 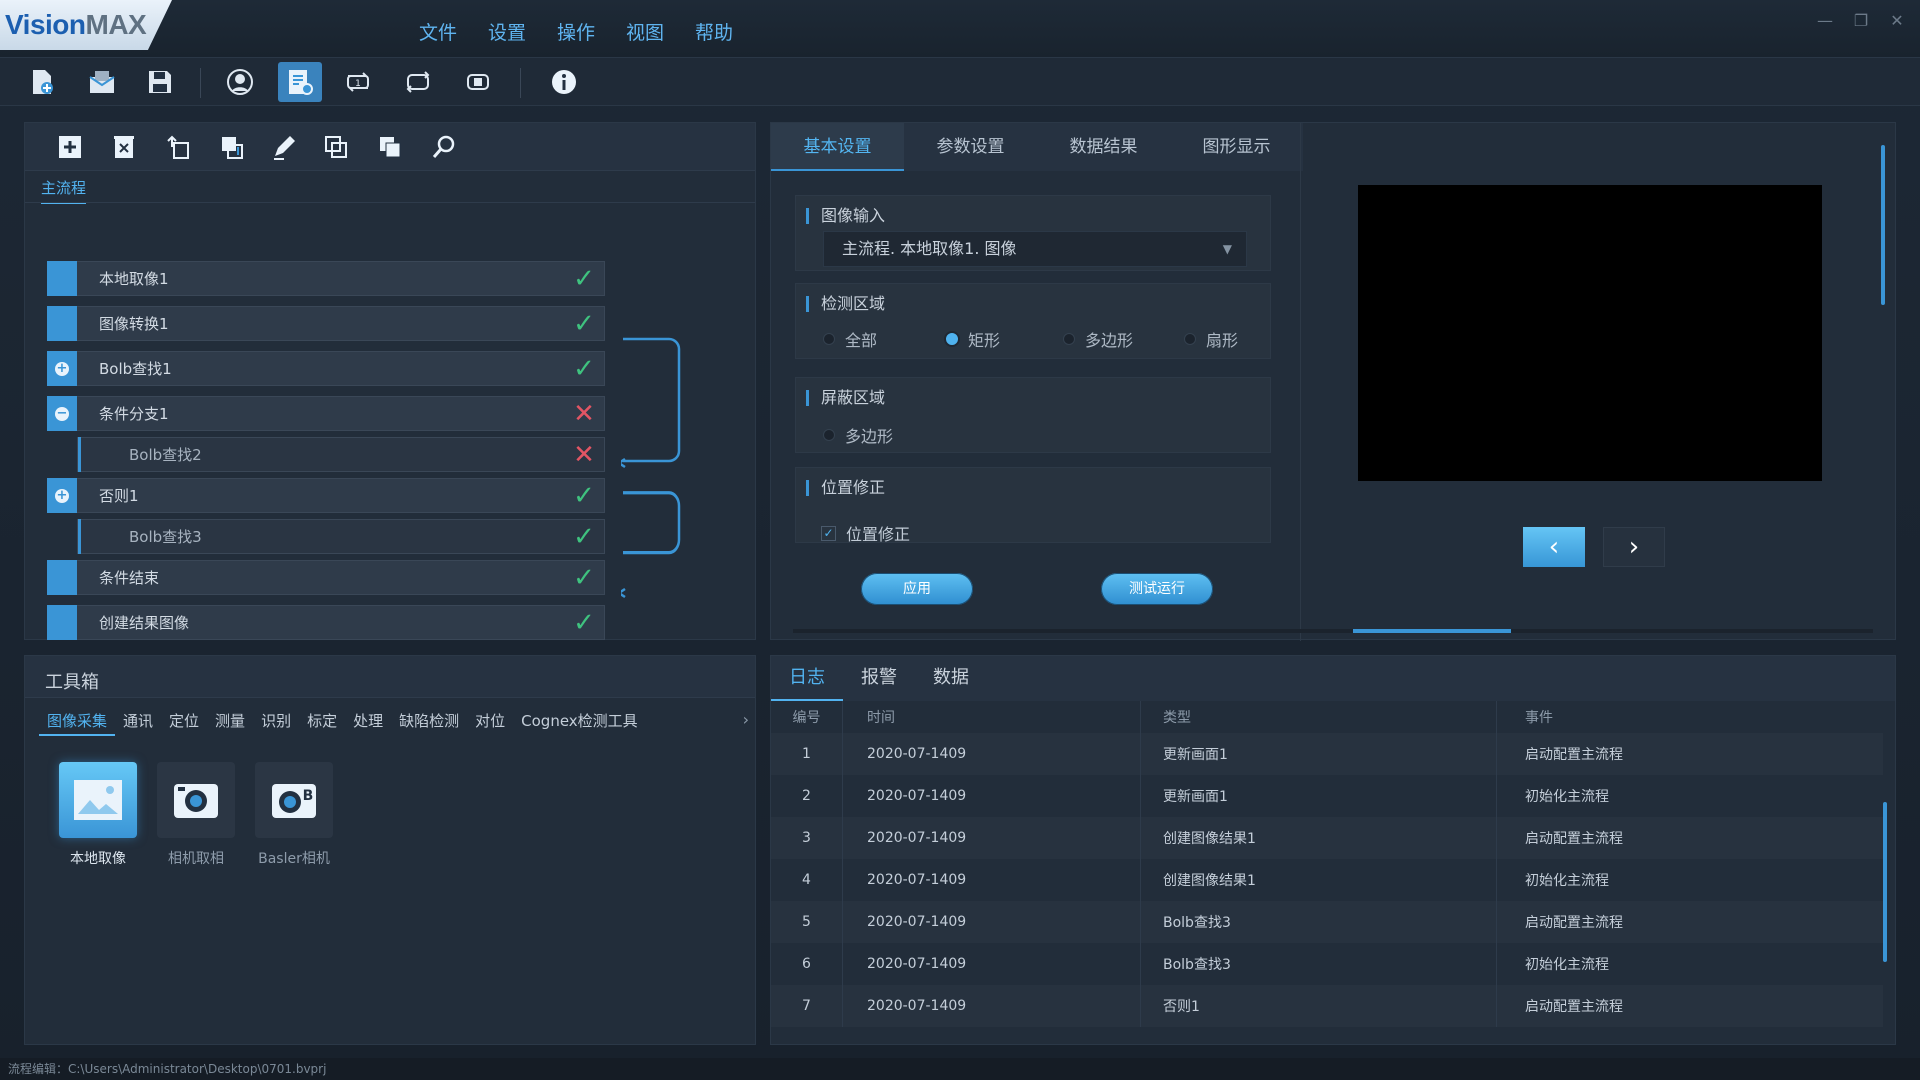 I want to click on tab-log: 日志, so click(x=807, y=678).